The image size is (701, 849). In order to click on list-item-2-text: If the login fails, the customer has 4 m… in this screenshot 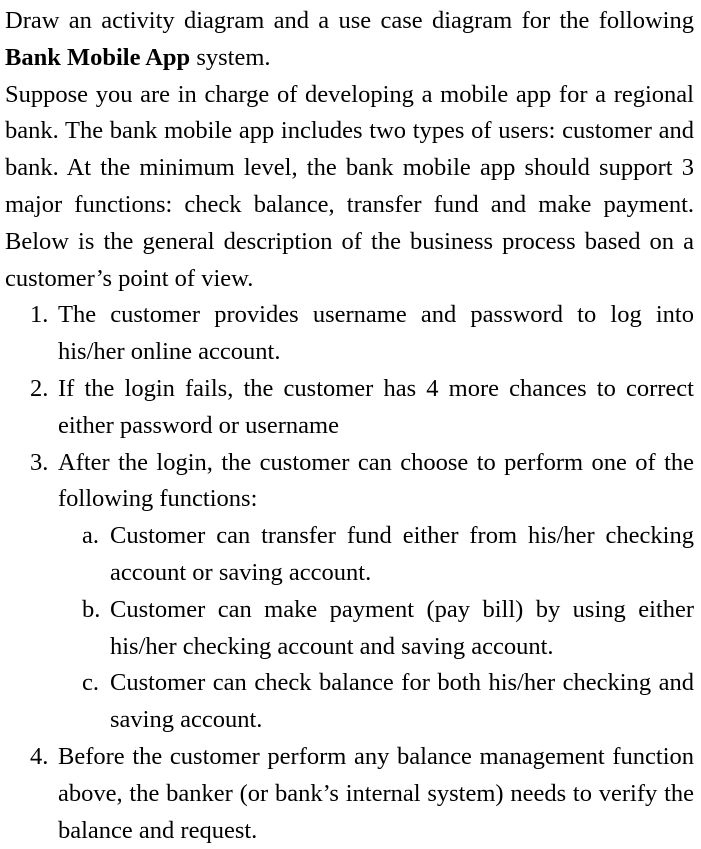, I will do `click(376, 406)`.